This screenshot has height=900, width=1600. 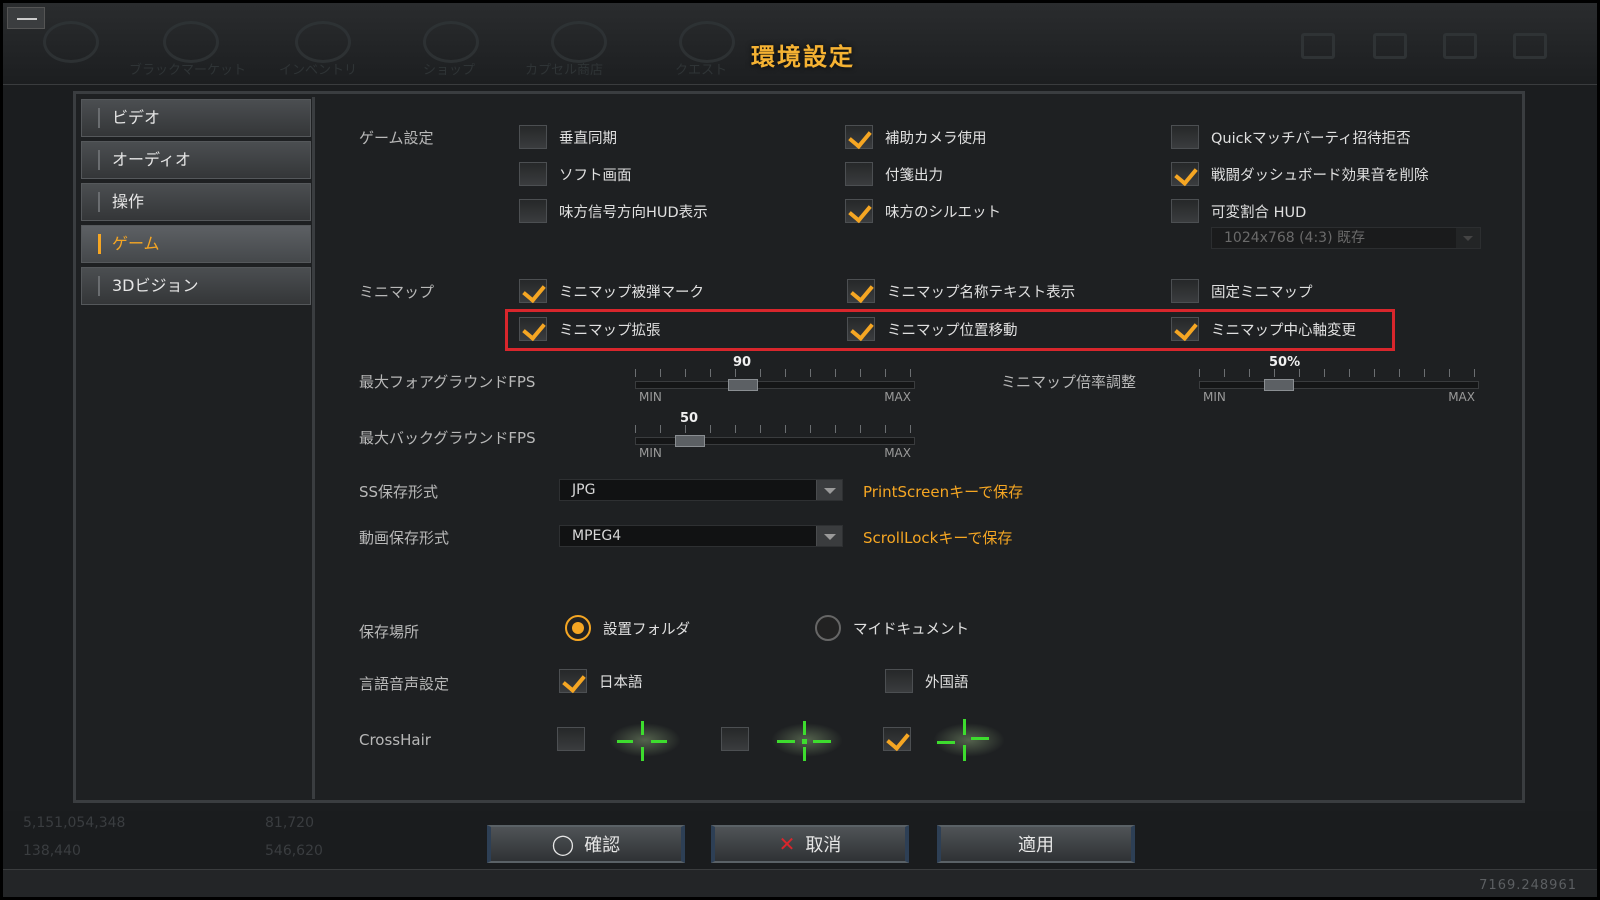 I want to click on cancel-button-label: 取消, so click(x=823, y=845).